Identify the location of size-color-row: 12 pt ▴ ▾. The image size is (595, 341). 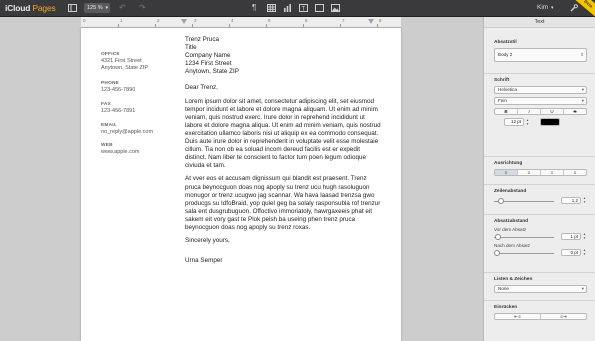
(540, 122).